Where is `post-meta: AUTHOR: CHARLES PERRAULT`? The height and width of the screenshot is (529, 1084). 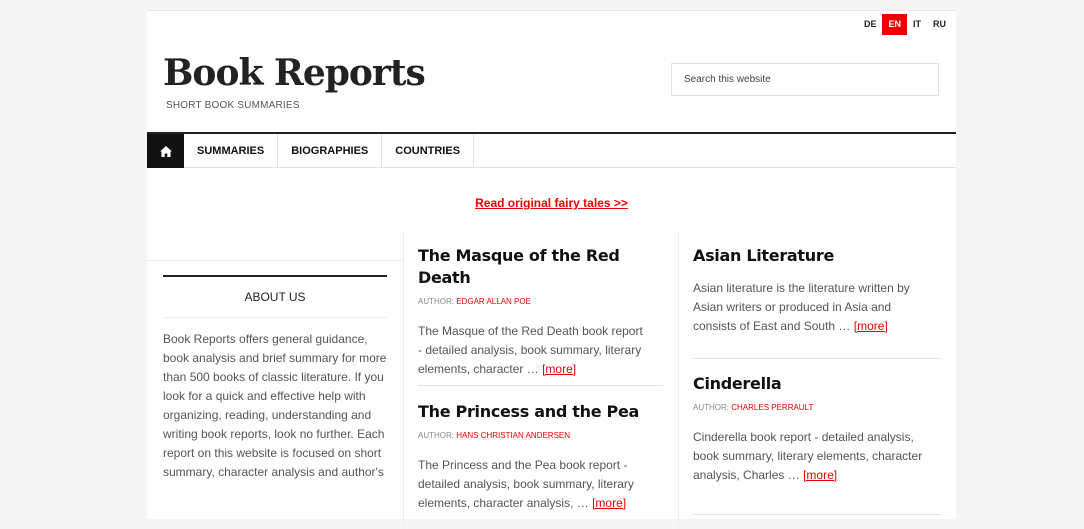 post-meta: AUTHOR: CHARLES PERRAULT is located at coordinates (812, 407).